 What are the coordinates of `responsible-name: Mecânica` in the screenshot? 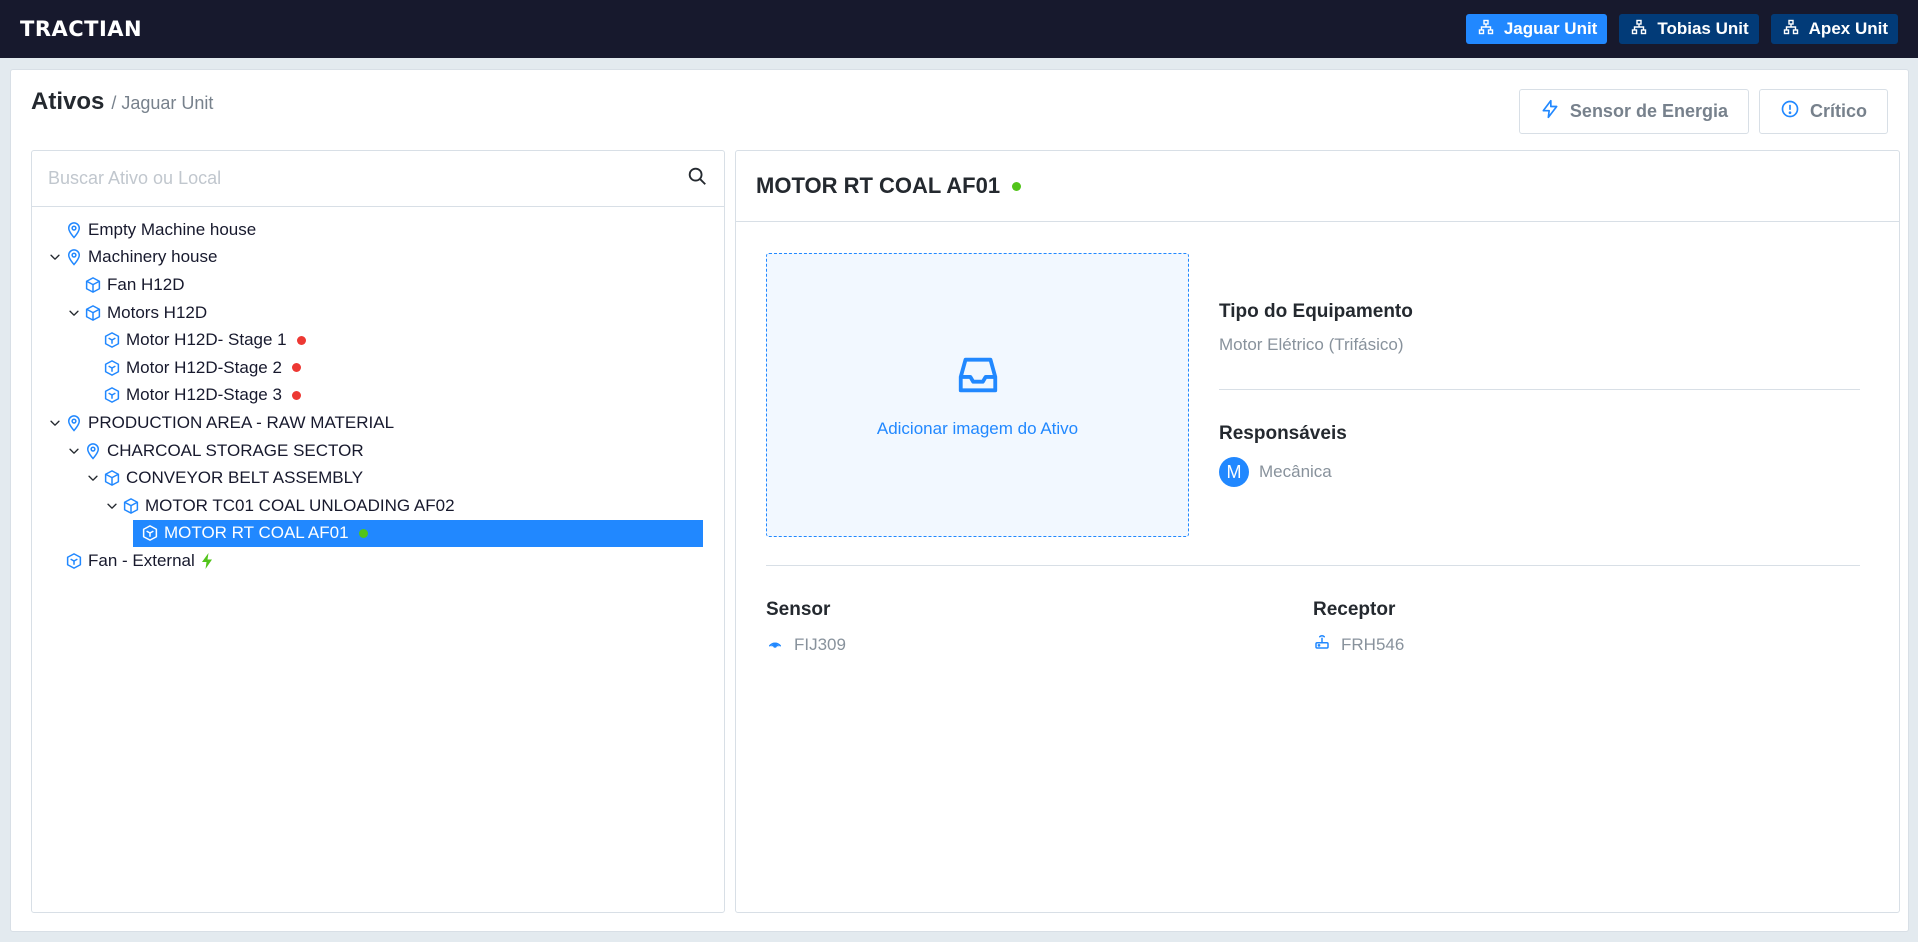 It's located at (1295, 471).